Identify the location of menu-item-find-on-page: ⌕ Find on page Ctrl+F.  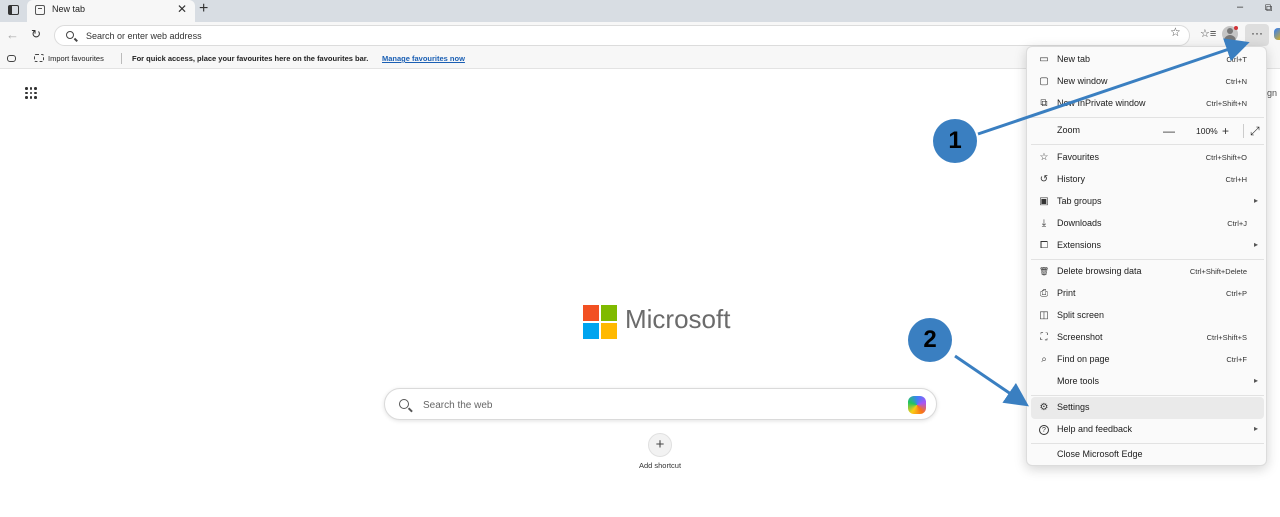
(1147, 360).